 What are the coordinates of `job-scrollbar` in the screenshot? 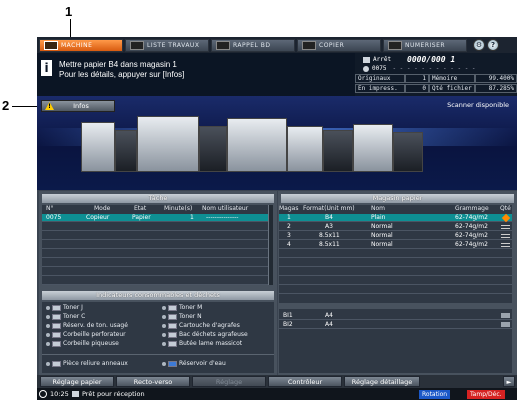 It's located at (270, 245).